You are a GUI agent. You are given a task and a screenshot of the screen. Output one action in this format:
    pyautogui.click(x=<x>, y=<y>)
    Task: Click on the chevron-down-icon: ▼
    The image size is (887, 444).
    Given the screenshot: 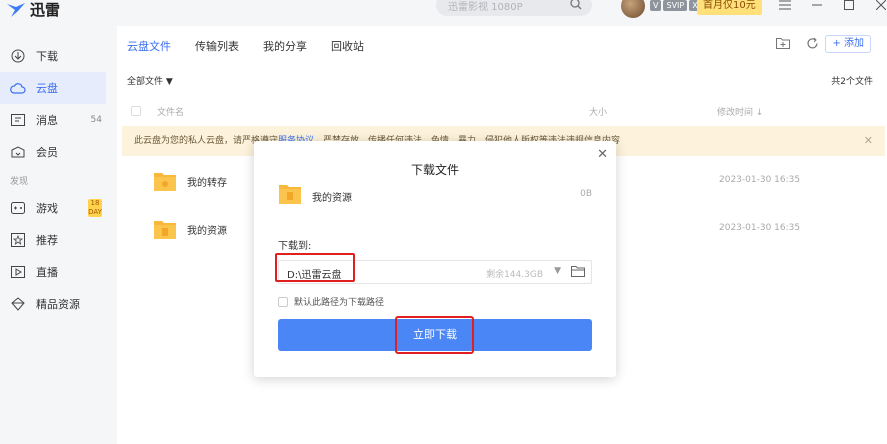 What is the action you would take?
    pyautogui.click(x=557, y=271)
    